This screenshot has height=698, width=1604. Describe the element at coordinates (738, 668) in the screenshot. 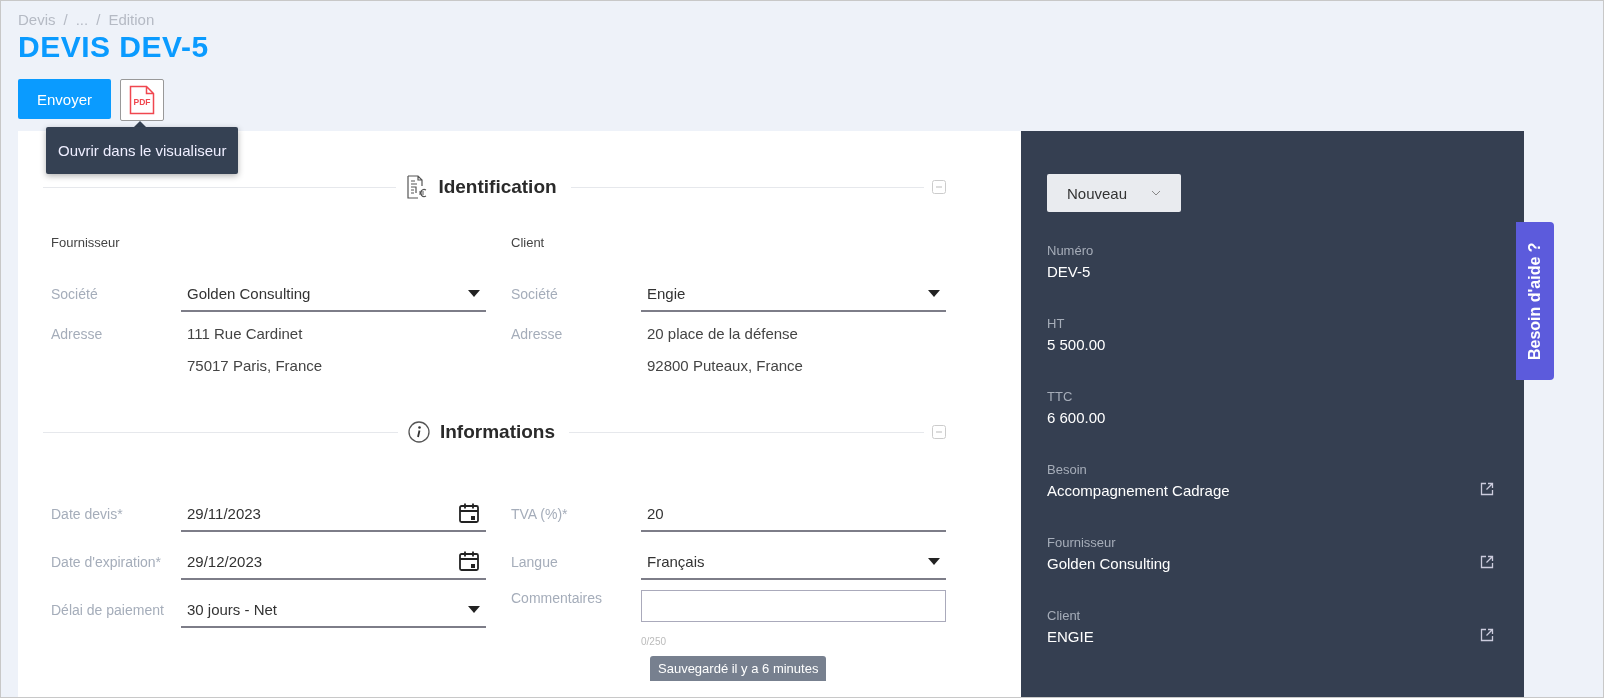

I see `save-status-toast: Sauvegardé il y a 6 minutes` at that location.